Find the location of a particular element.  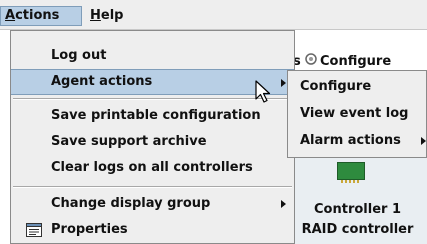

menu-item-log-out: Log out is located at coordinates (152, 56).